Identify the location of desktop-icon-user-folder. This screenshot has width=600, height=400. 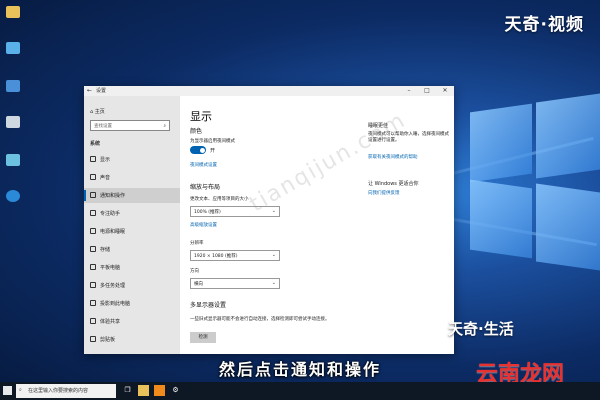
(13, 12).